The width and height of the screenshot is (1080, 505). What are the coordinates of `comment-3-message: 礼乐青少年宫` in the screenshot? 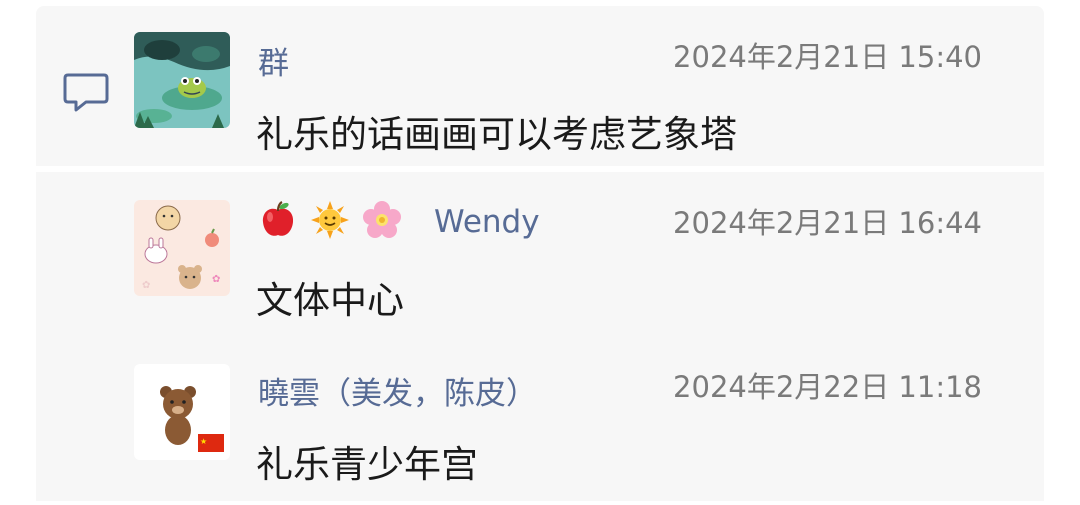 It's located at (367, 464).